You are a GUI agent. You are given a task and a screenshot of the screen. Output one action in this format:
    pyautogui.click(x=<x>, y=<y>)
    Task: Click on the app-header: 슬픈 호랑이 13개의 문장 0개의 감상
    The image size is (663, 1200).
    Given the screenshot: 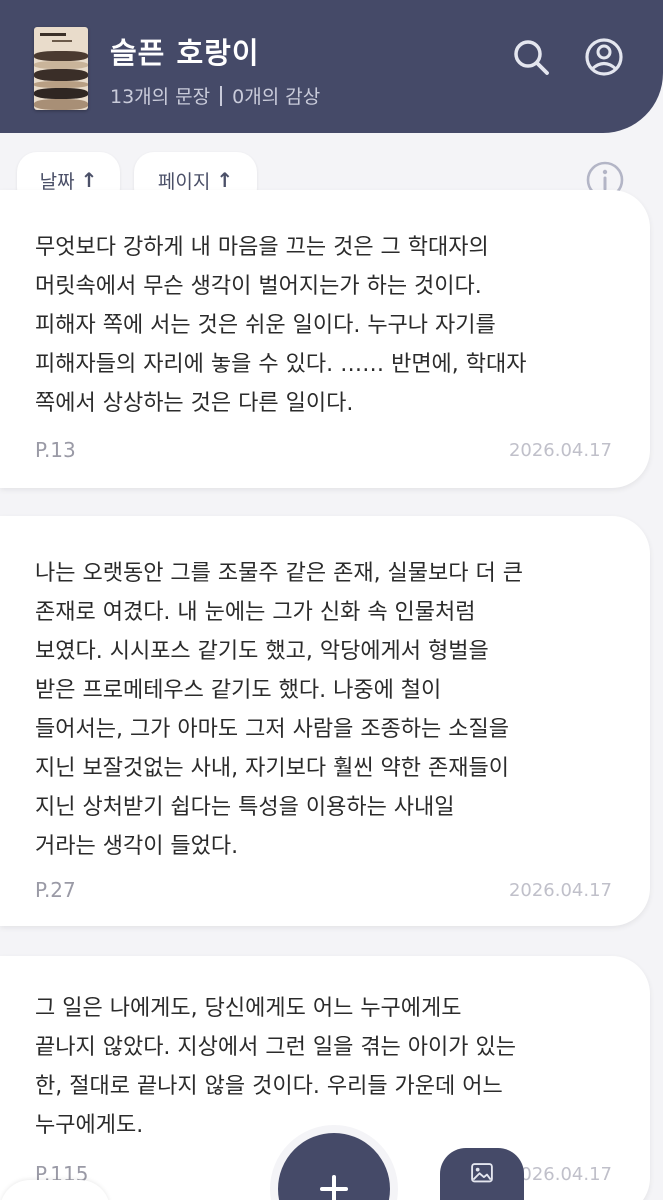 What is the action you would take?
    pyautogui.click(x=331, y=66)
    